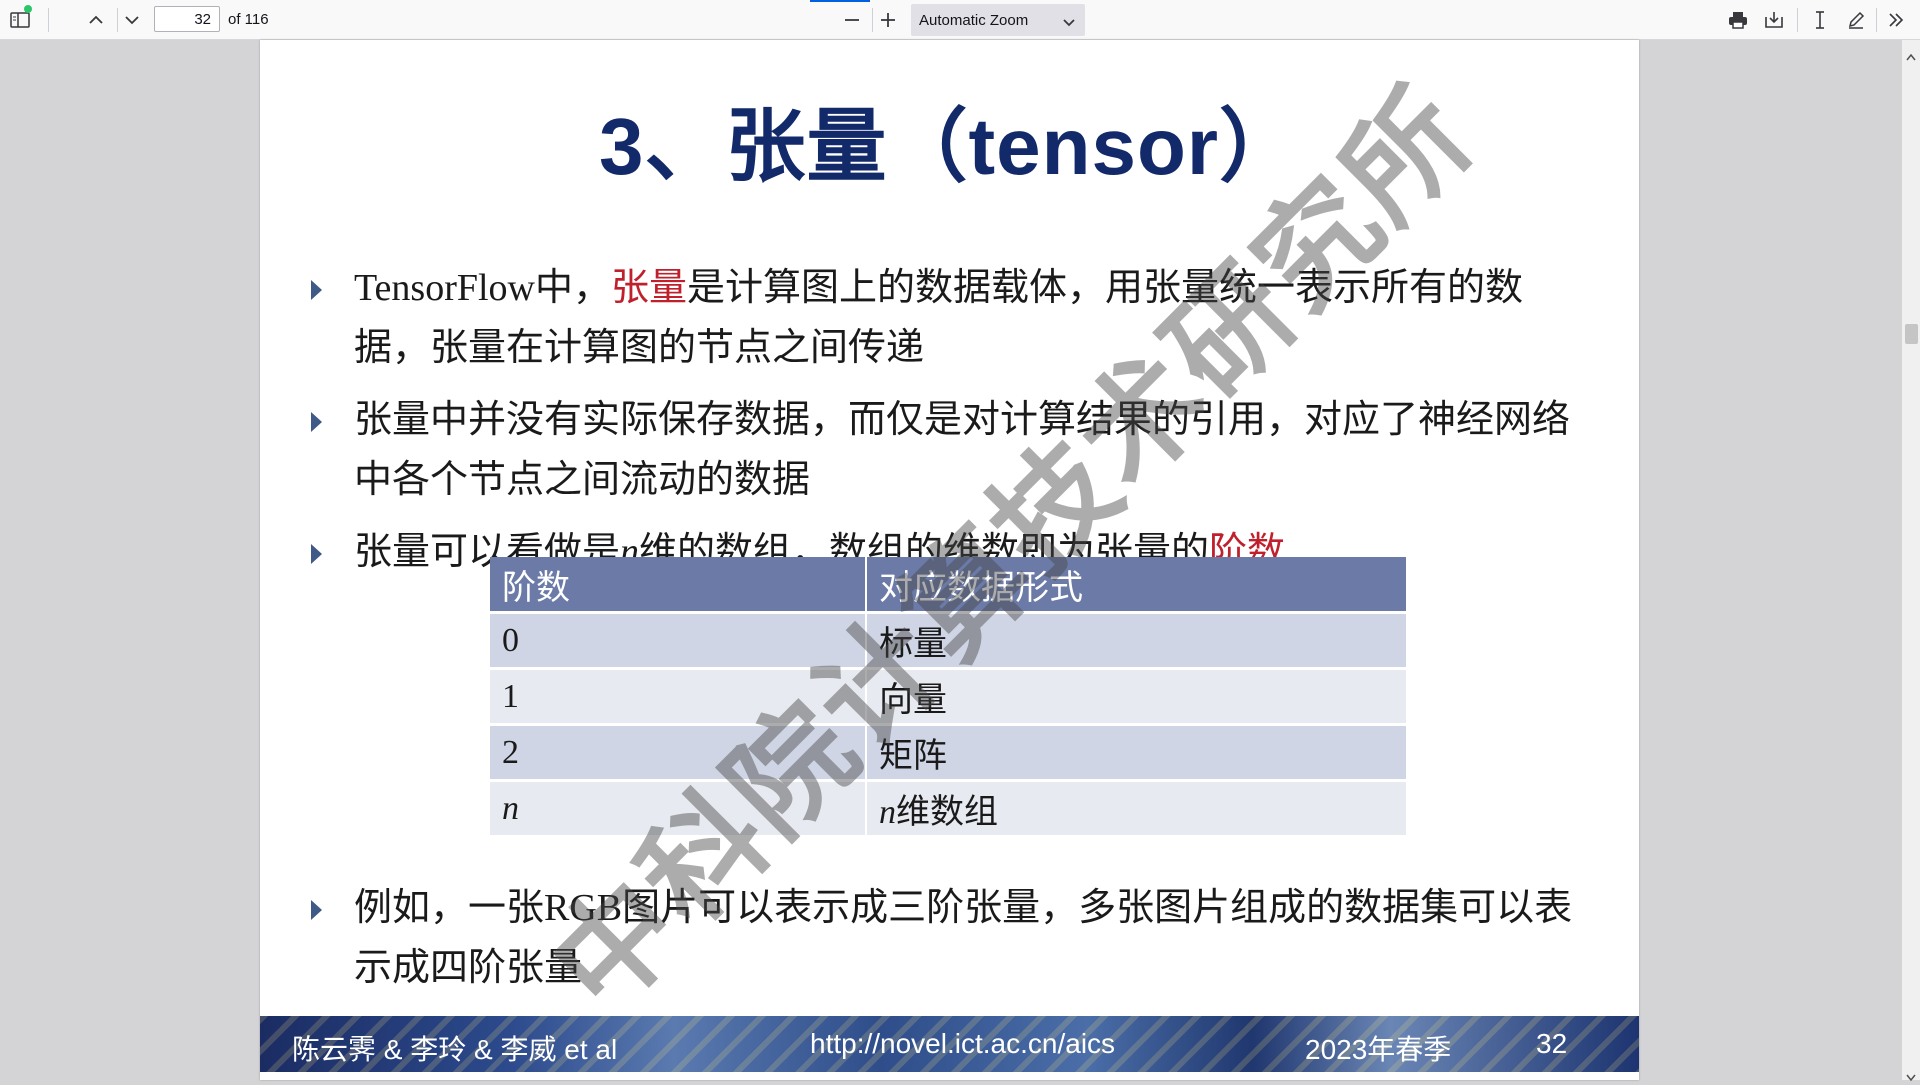 This screenshot has height=1085, width=1920. I want to click on draw-pen-icon, so click(1856, 20).